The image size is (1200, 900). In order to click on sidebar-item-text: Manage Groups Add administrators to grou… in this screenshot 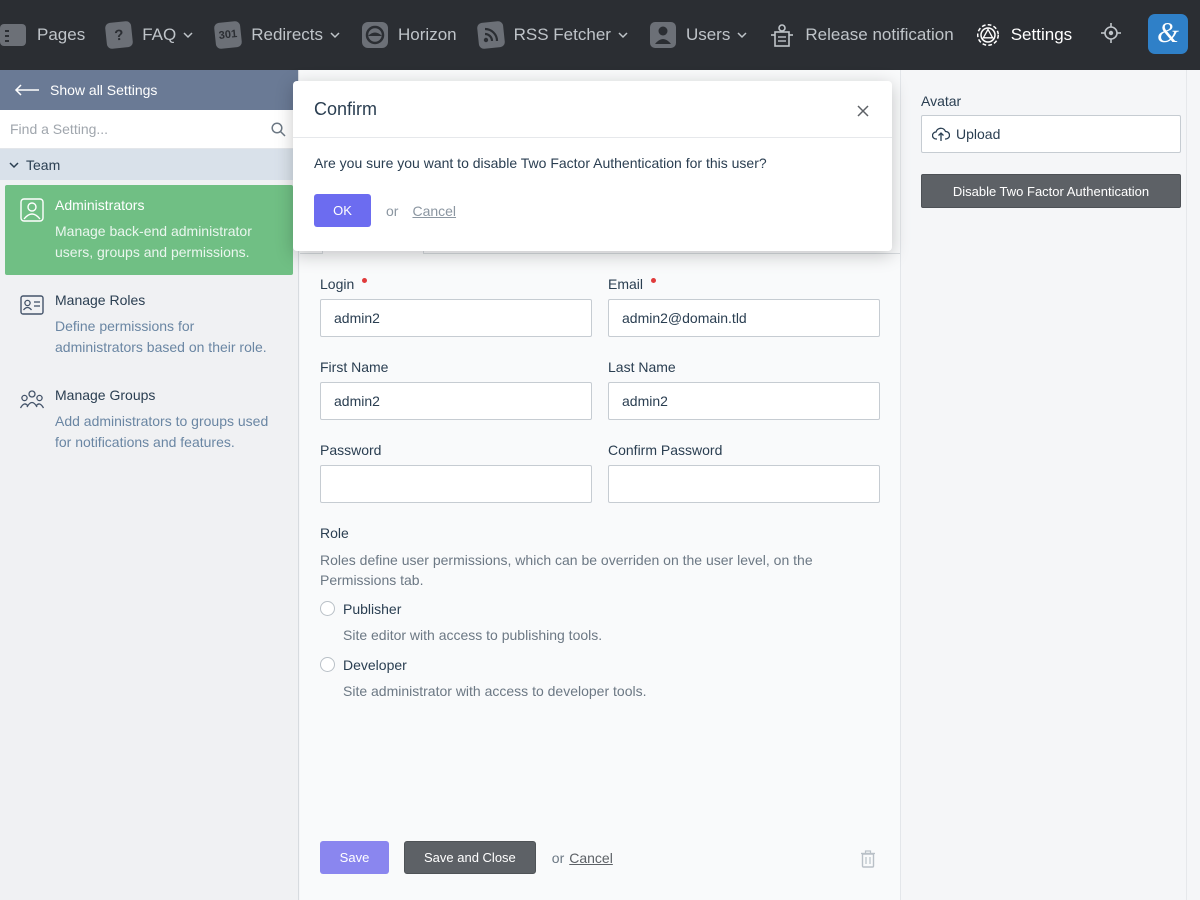, I will do `click(169, 420)`.